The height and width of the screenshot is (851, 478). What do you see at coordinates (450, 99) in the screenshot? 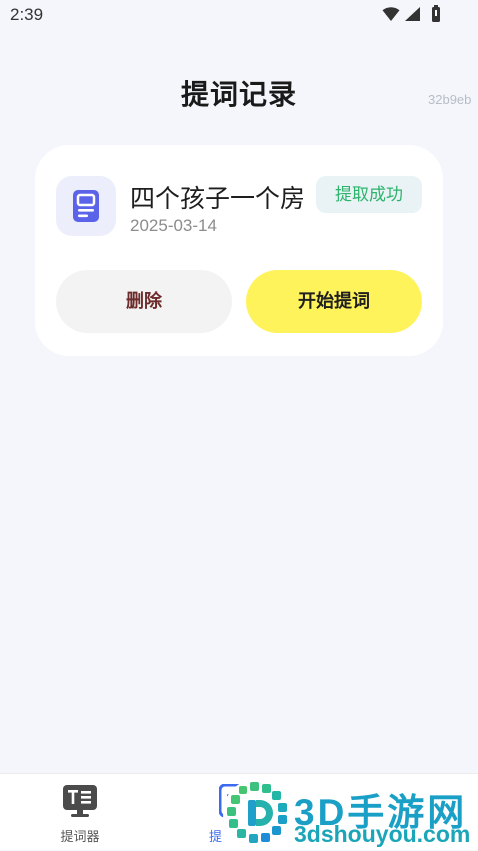
I see `page-tag: 32b9eb` at bounding box center [450, 99].